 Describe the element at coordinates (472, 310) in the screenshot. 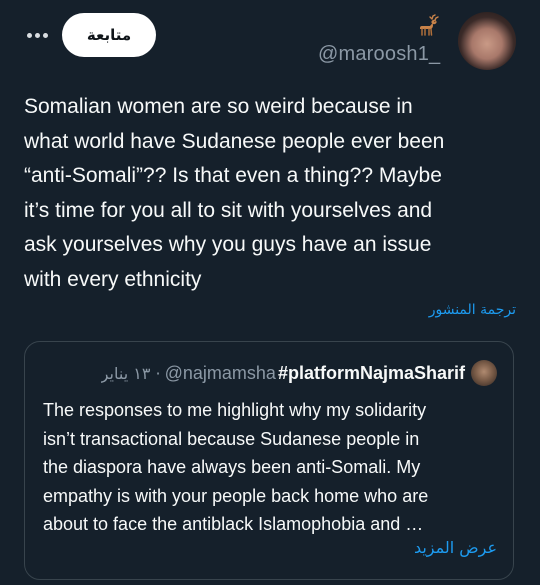

I see `translate-post-link: ترجمة المنشور` at that location.